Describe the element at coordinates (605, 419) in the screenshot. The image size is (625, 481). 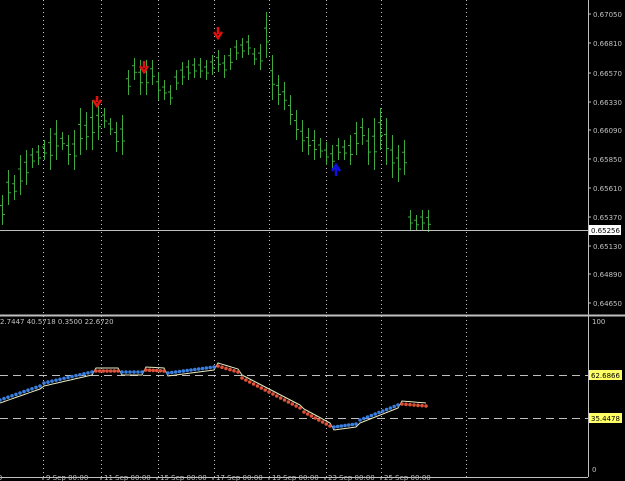
I see `svg-text: 35.4478` at that location.